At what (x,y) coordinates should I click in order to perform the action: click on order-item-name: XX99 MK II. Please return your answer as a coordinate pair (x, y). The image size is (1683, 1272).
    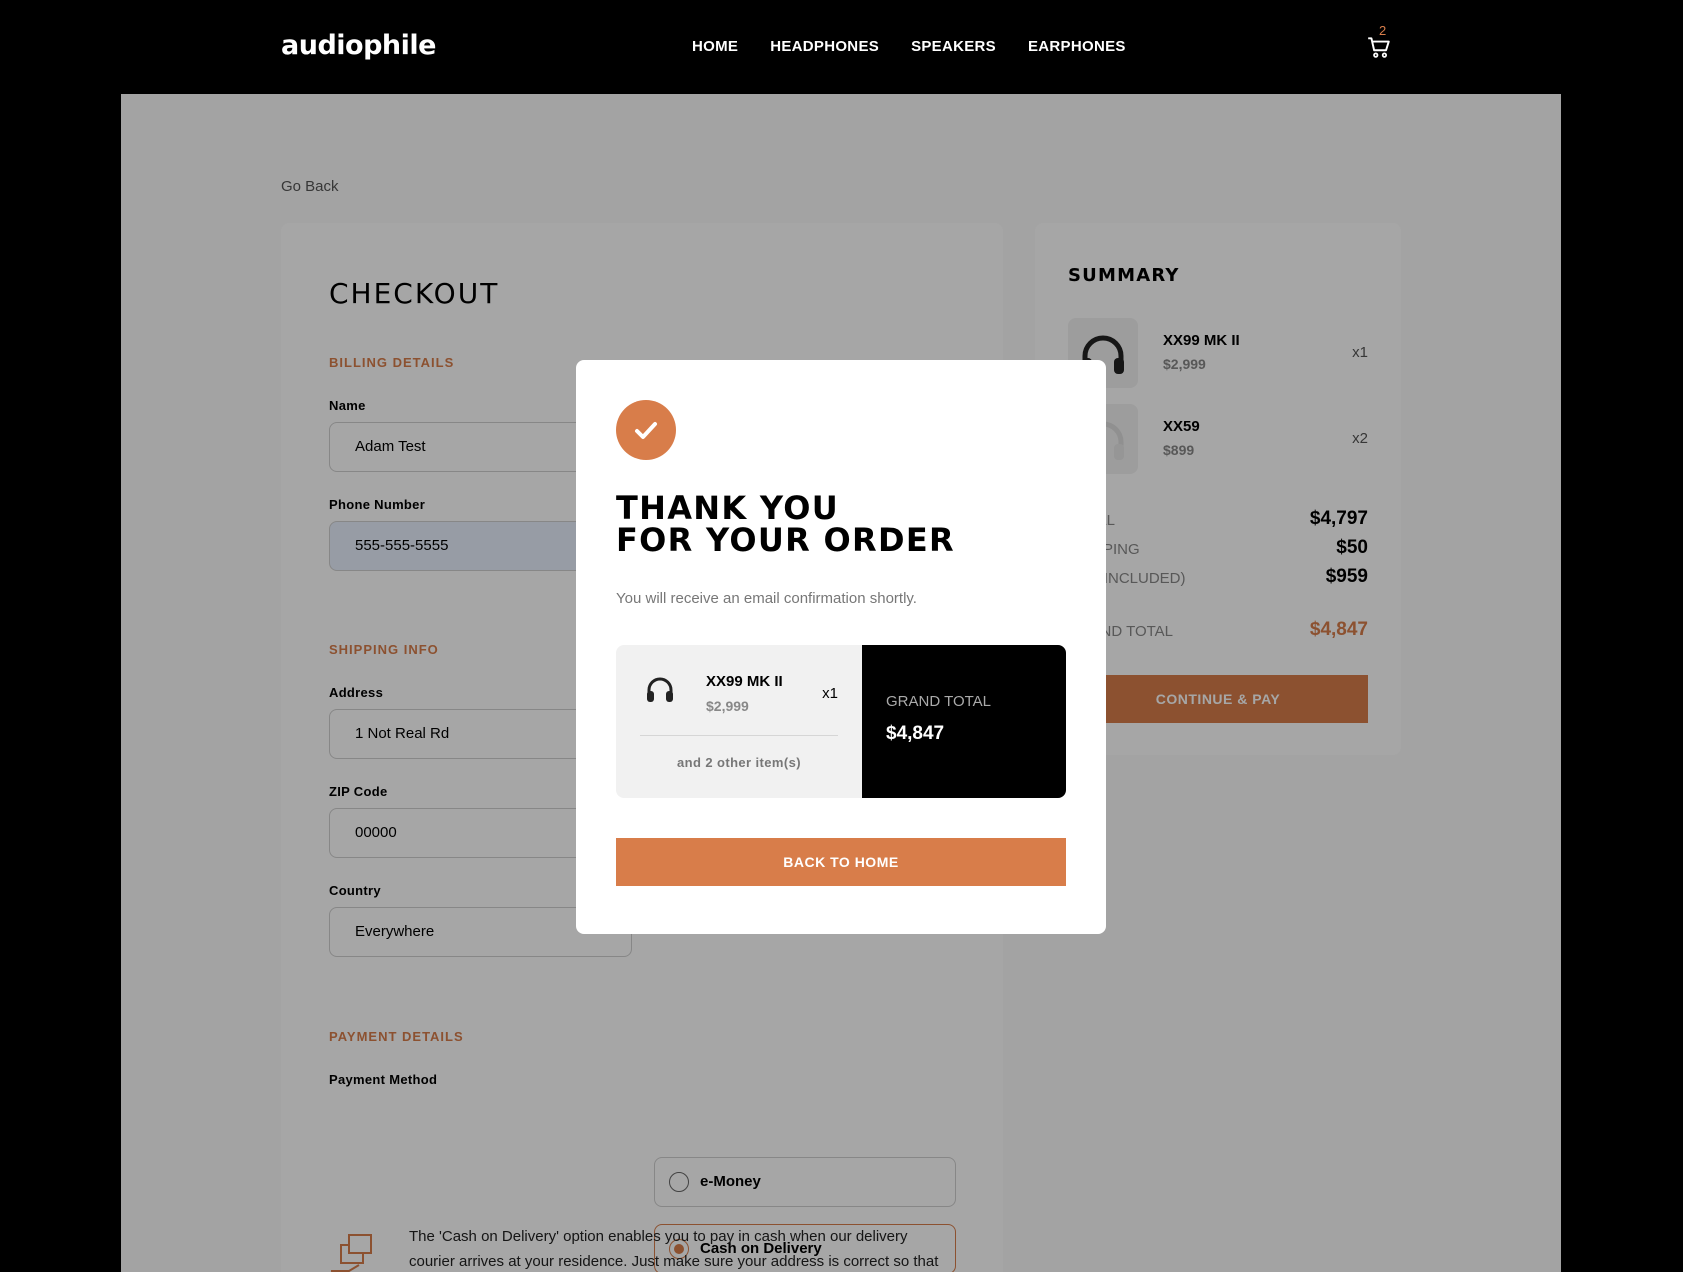
    Looking at the image, I should click on (744, 681).